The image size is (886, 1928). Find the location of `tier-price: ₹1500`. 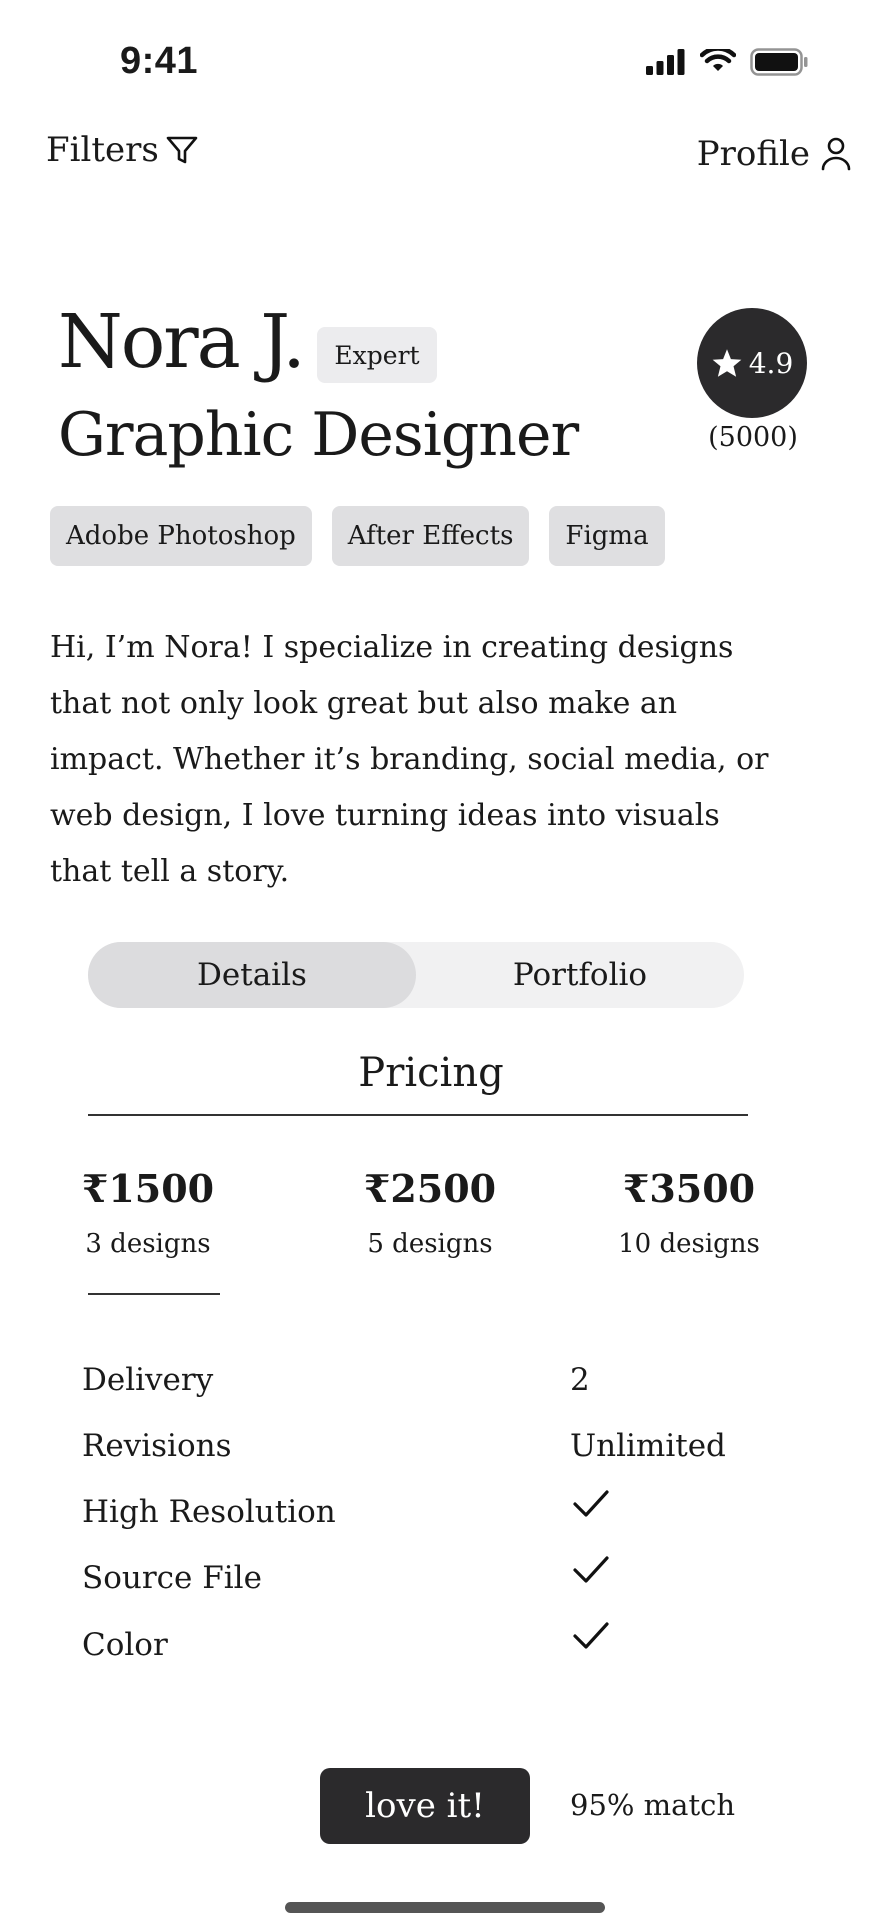

tier-price: ₹1500 is located at coordinates (148, 1188).